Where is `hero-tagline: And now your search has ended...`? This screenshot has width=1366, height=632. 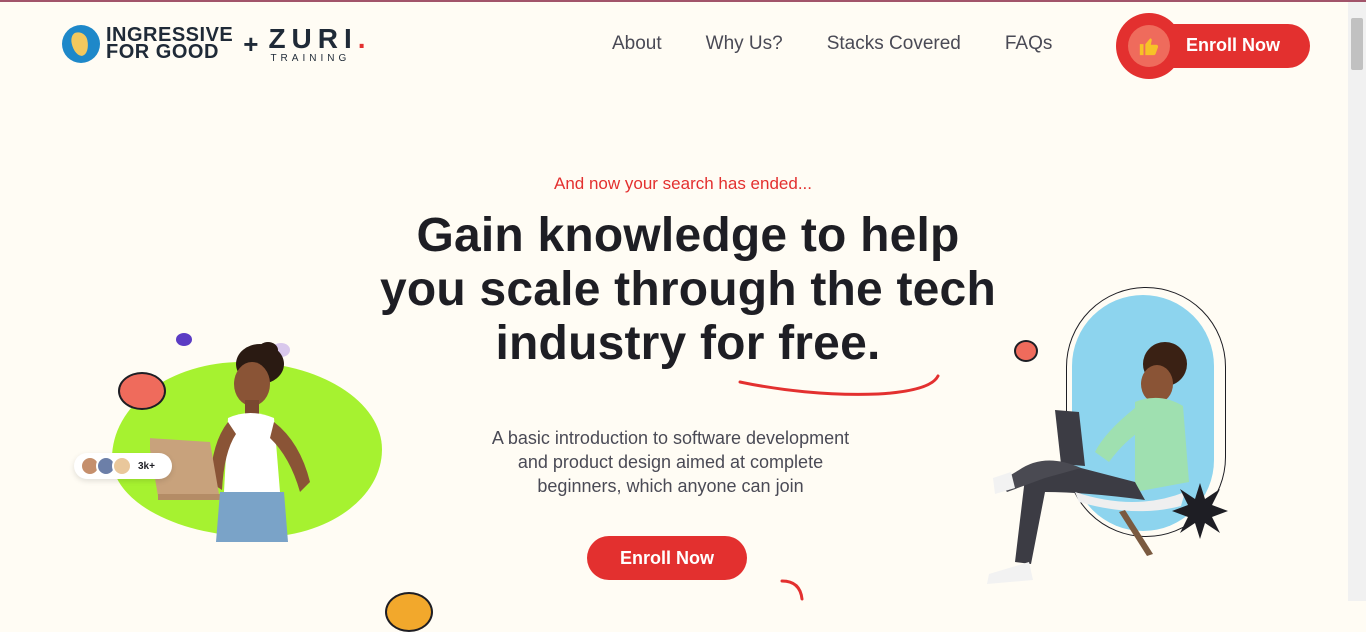
hero-tagline: And now your search has ended... is located at coordinates (683, 183).